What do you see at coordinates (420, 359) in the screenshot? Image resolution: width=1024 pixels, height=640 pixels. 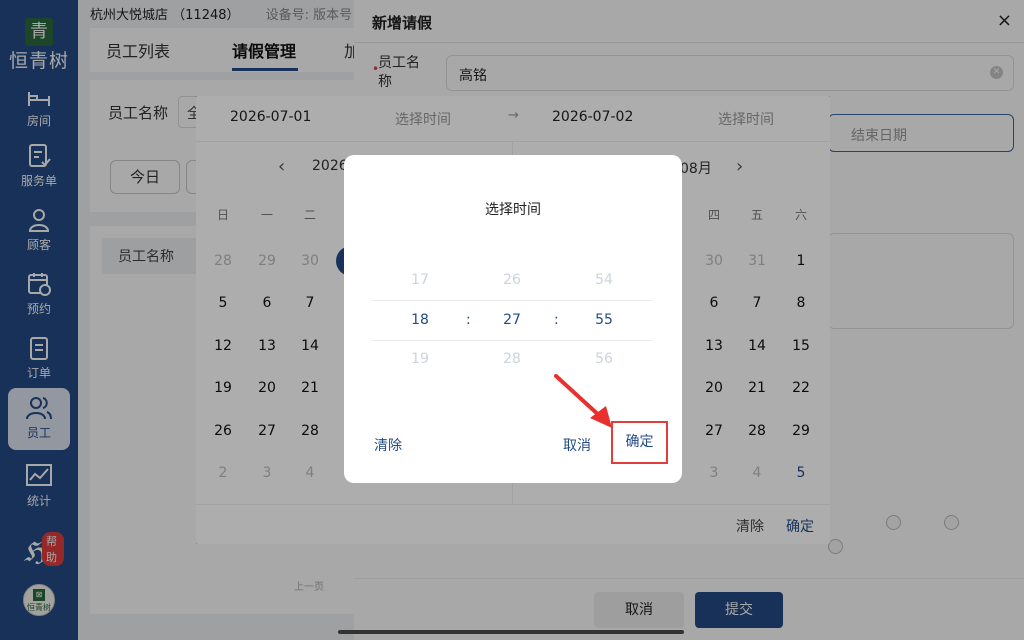 I see `hour-option: 19` at bounding box center [420, 359].